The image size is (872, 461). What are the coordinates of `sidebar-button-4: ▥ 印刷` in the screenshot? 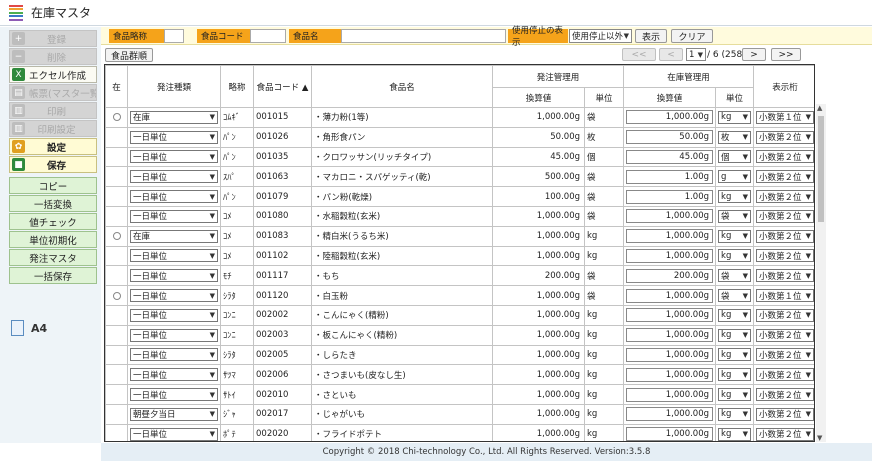 It's located at (53, 110).